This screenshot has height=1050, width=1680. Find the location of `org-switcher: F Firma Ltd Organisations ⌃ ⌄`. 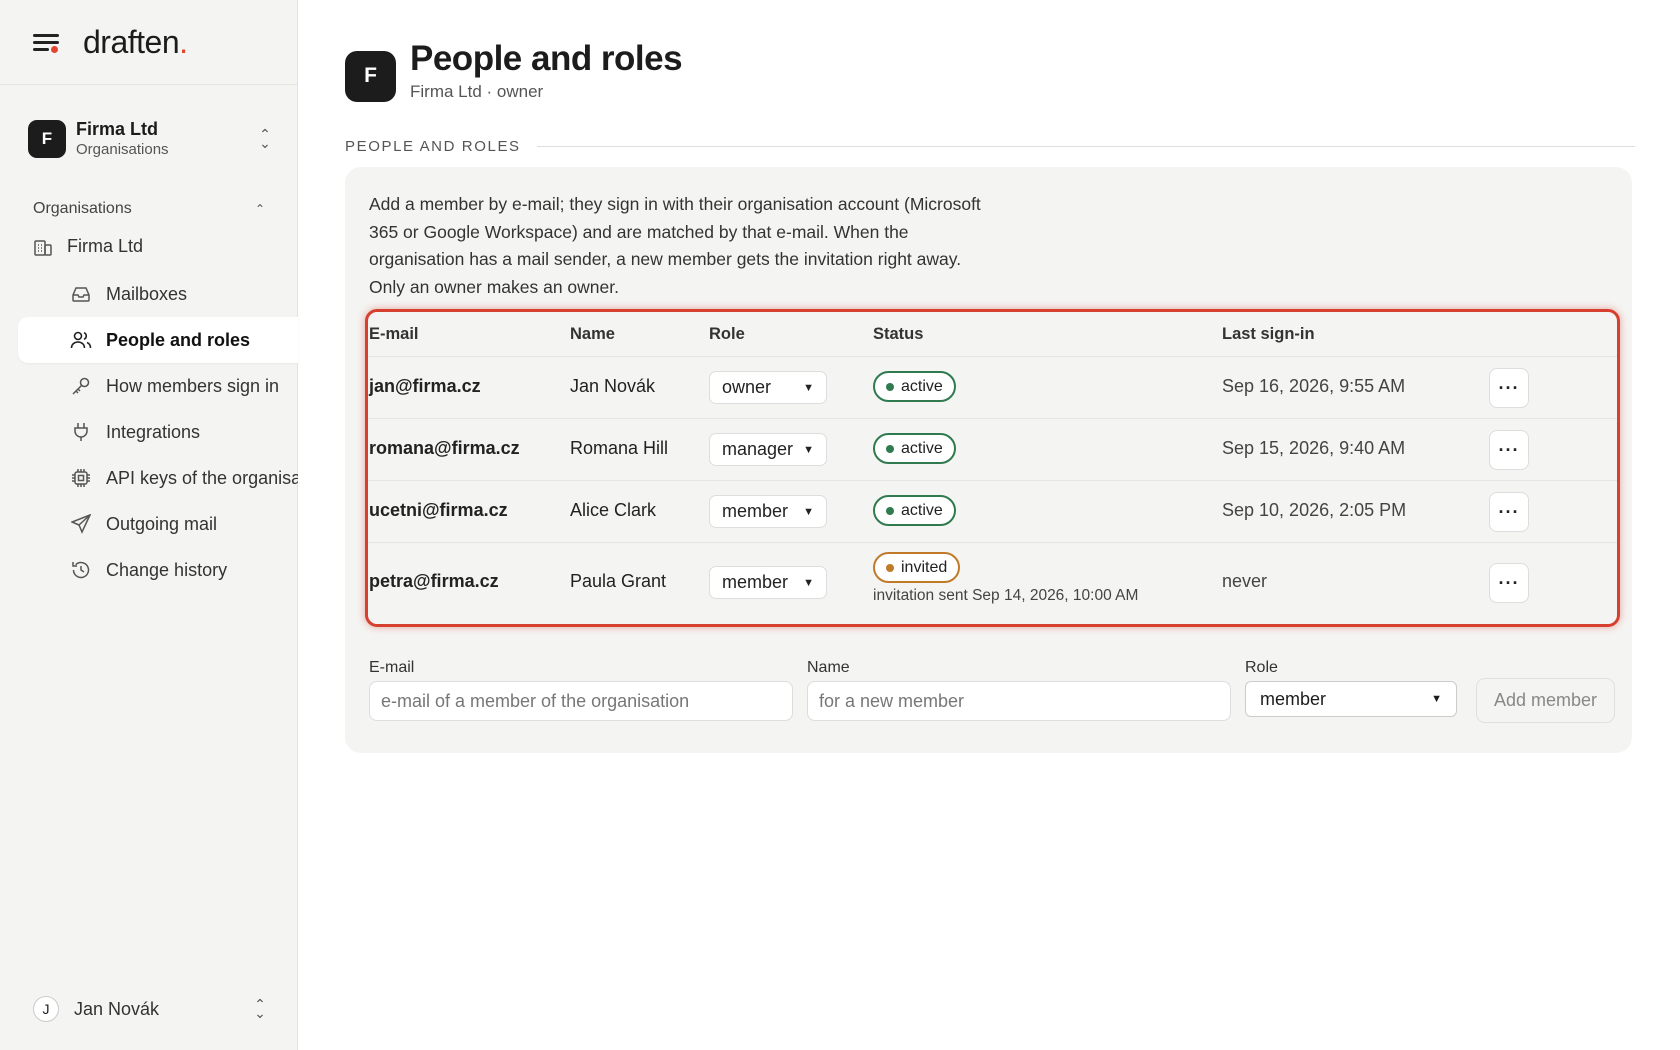

org-switcher: F Firma Ltd Organisations ⌃ ⌄ is located at coordinates (150, 139).